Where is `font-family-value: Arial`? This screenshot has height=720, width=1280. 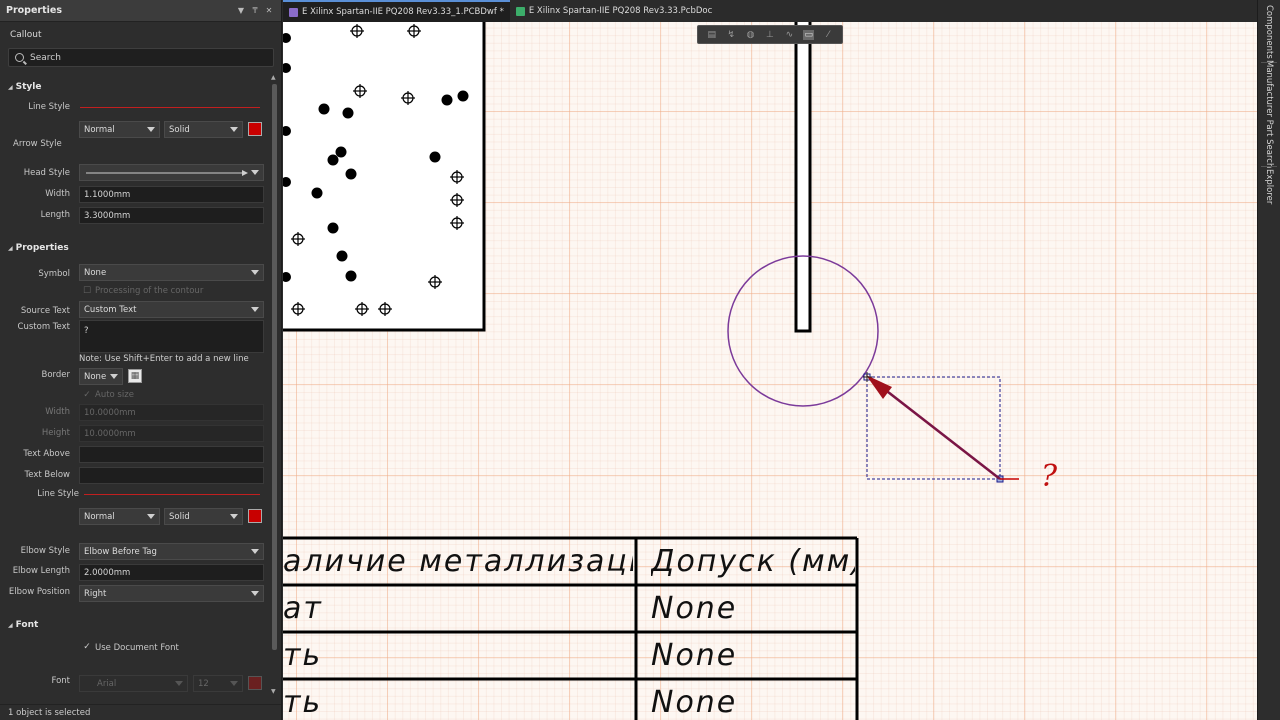 font-family-value: Arial is located at coordinates (107, 683).